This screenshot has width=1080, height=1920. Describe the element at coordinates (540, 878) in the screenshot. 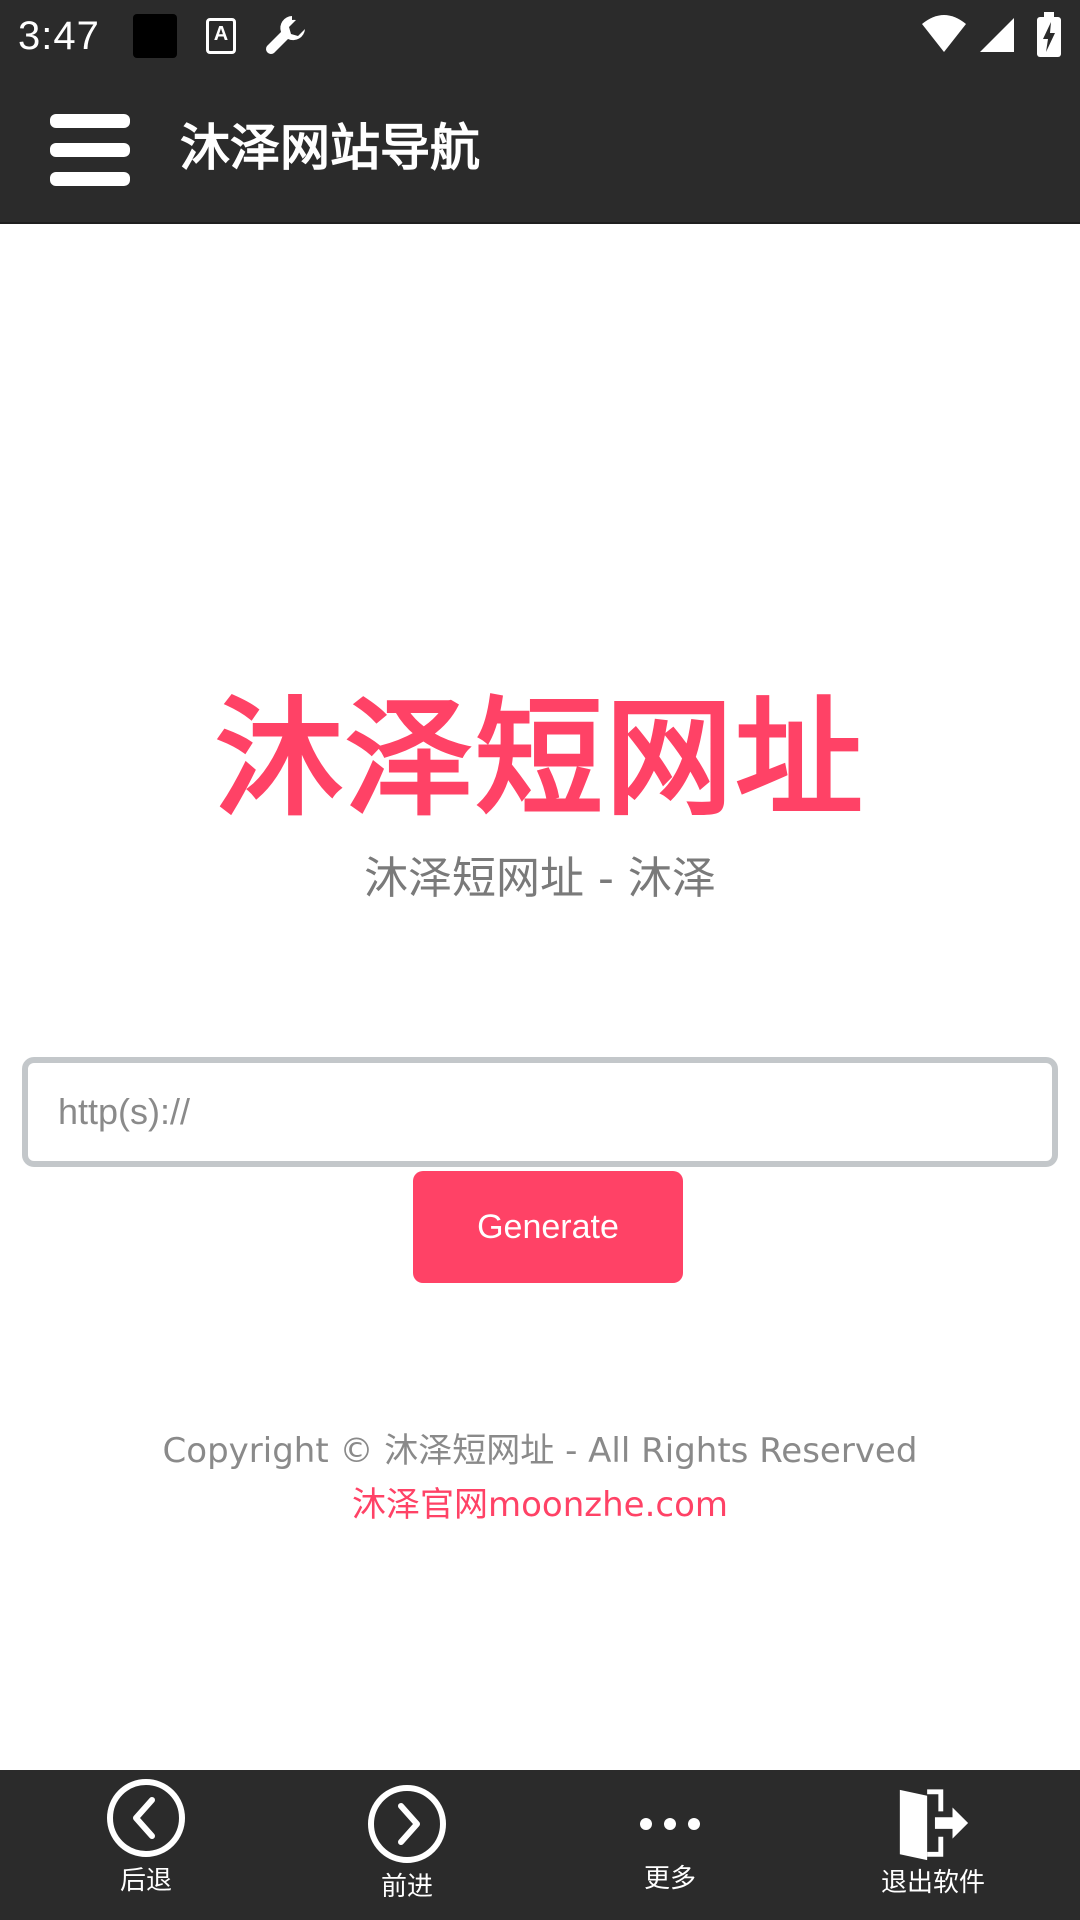

I see `brand-subtitle: 沐泽短网址 - 沐泽` at that location.